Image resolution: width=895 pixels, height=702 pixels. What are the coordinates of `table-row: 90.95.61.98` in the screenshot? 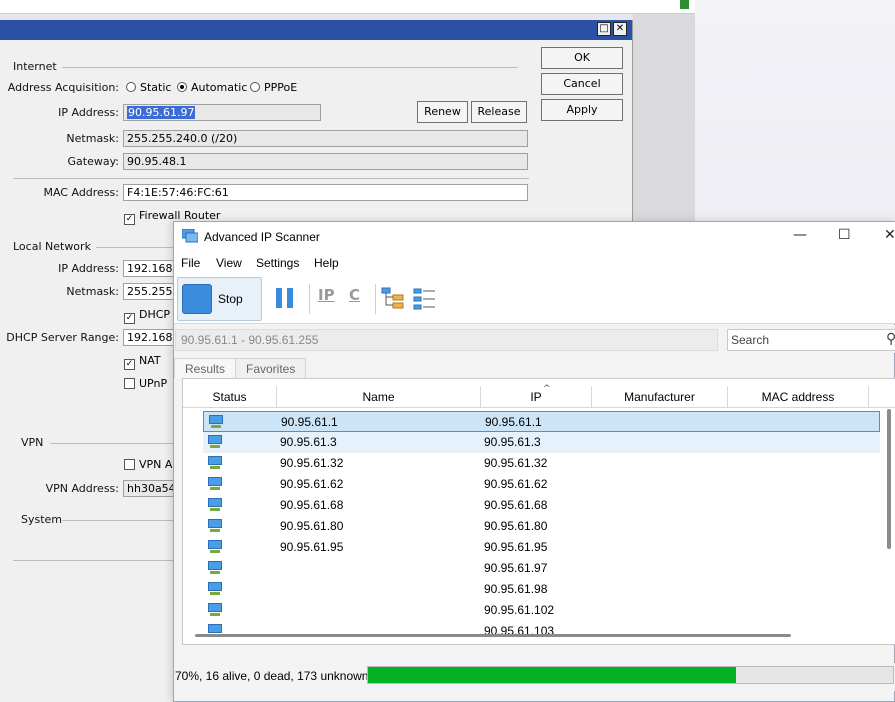 It's located at (541, 589).